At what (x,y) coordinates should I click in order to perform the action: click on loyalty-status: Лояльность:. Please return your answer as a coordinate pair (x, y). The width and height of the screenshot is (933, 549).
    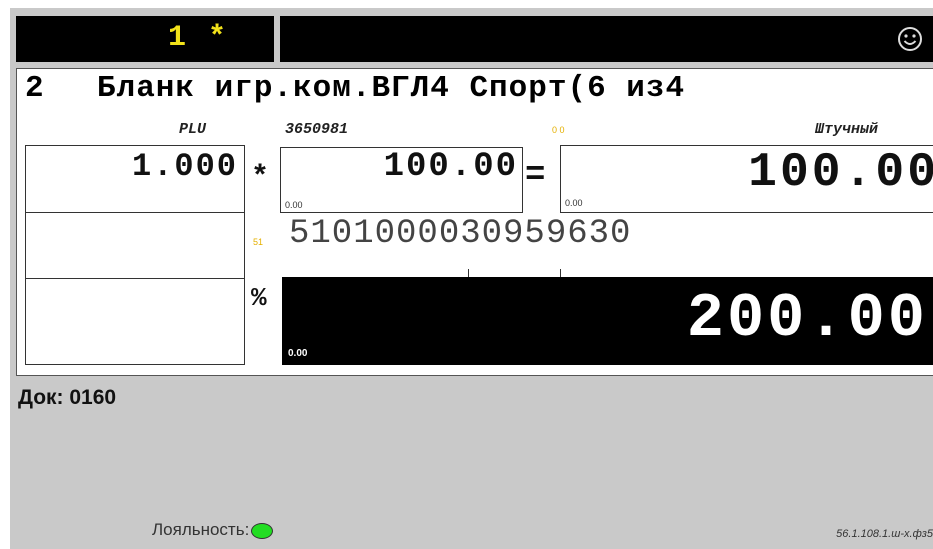
    Looking at the image, I should click on (213, 530).